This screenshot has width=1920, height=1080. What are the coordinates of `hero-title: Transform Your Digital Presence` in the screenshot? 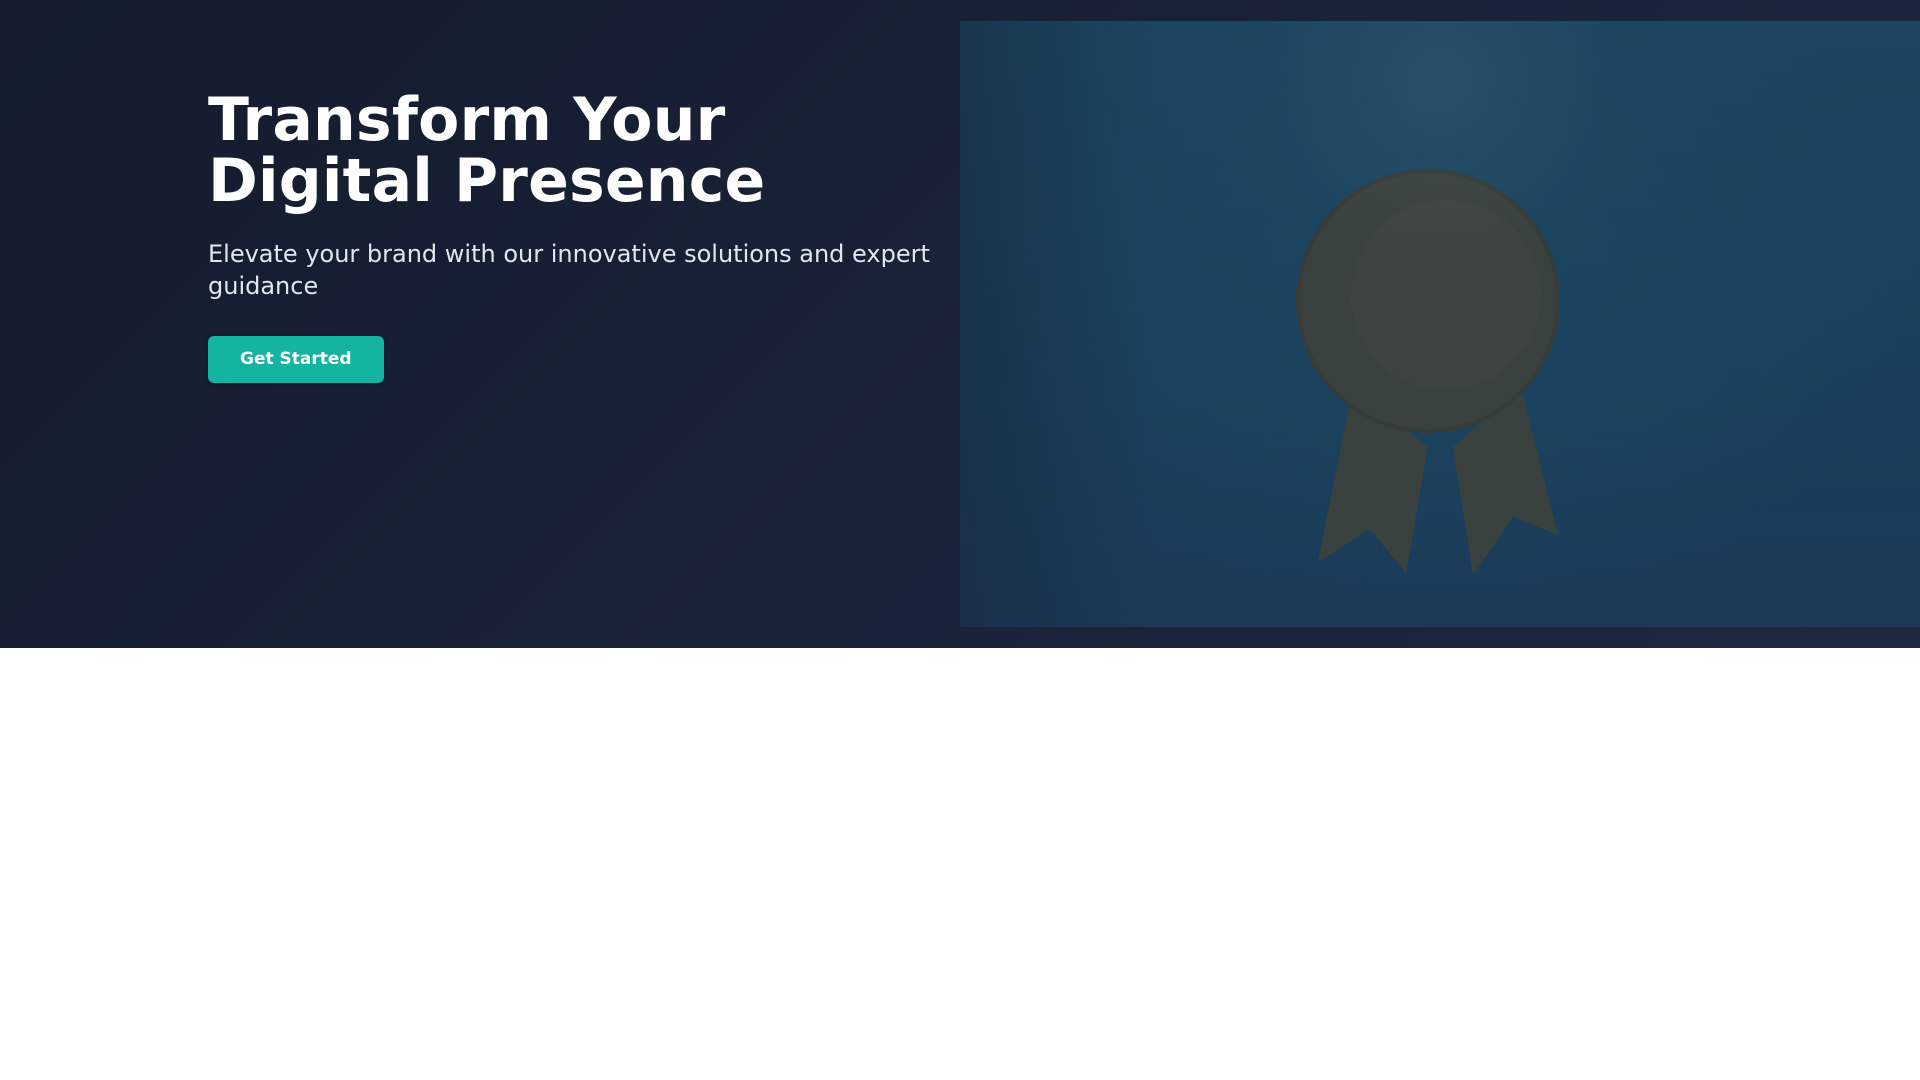 It's located at (487, 150).